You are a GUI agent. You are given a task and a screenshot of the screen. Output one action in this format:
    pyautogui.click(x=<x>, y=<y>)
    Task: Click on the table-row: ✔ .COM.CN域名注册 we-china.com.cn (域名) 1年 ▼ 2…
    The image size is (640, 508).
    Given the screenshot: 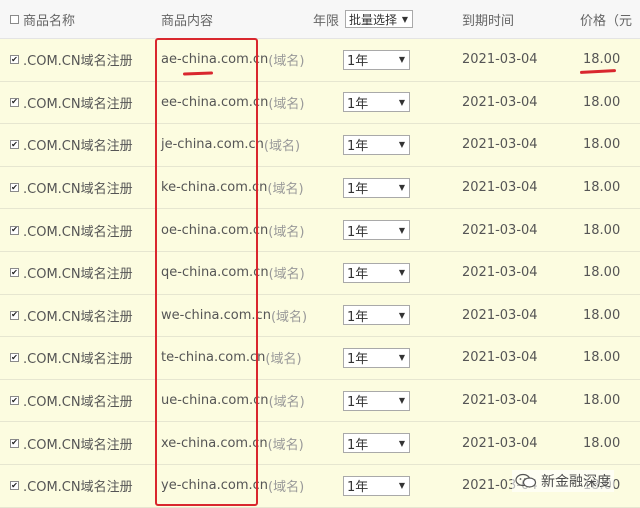 What is the action you would take?
    pyautogui.click(x=320, y=316)
    